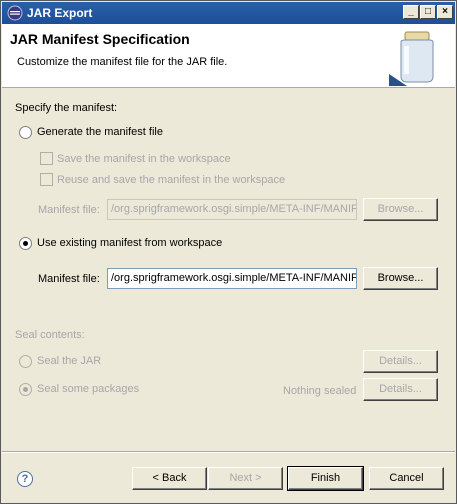 This screenshot has width=457, height=504. I want to click on maximize-button: □, so click(428, 12).